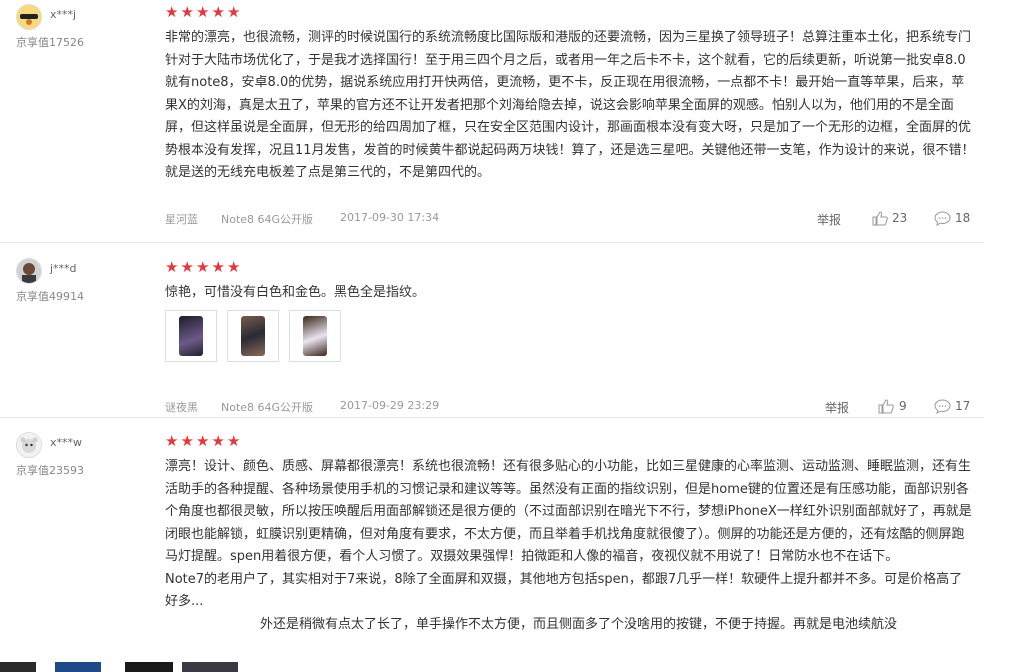 This screenshot has height=672, width=1024. What do you see at coordinates (181, 219) in the screenshot?
I see `product-color: 星河蓝` at bounding box center [181, 219].